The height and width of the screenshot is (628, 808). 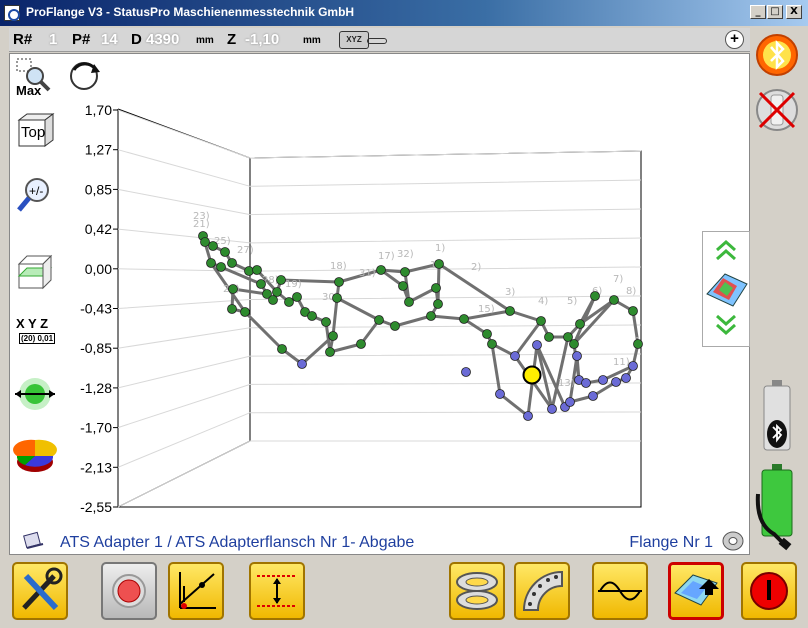 What do you see at coordinates (727, 290) in the screenshot?
I see `surface-3d-icon` at bounding box center [727, 290].